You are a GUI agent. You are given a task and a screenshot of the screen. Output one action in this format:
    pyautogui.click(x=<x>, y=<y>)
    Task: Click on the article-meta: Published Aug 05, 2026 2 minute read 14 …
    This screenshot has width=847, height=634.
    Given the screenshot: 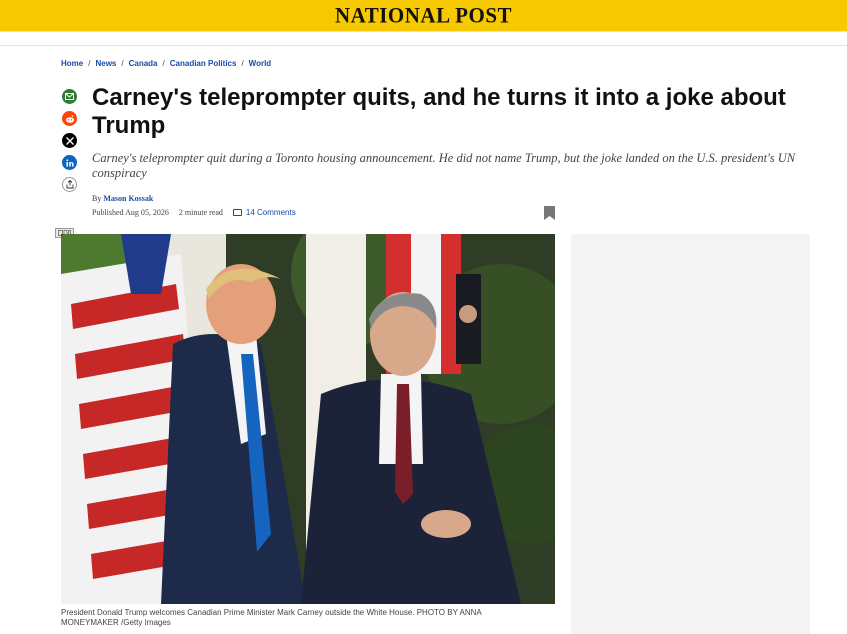 What is the action you would take?
    pyautogui.click(x=194, y=212)
    